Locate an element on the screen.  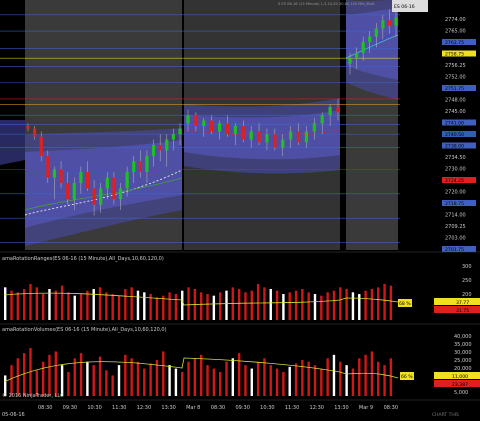
price-tag-9: 2741.00 is located at coordinates (454, 124).